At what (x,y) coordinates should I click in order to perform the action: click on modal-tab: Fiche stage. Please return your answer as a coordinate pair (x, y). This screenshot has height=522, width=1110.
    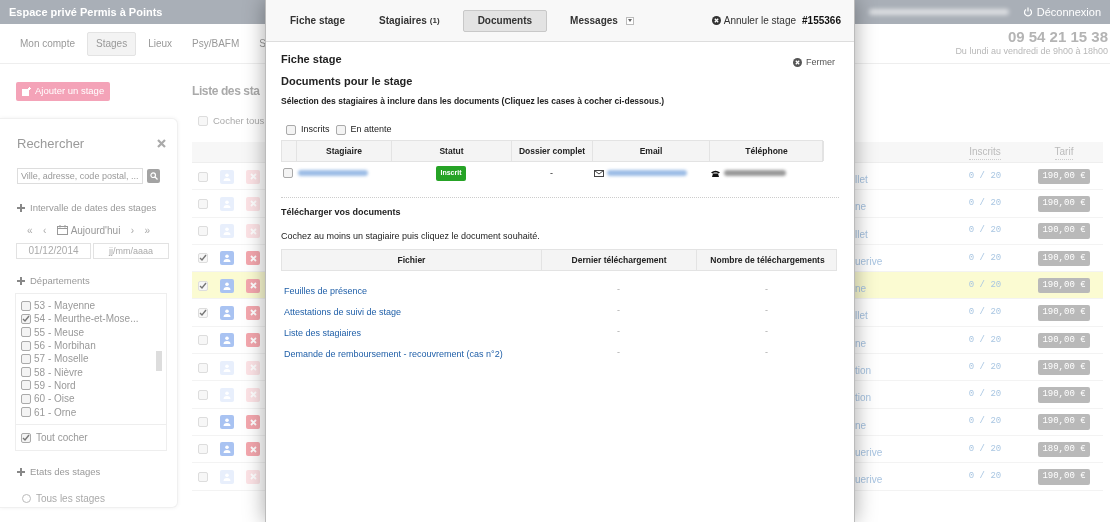
    Looking at the image, I should click on (318, 20).